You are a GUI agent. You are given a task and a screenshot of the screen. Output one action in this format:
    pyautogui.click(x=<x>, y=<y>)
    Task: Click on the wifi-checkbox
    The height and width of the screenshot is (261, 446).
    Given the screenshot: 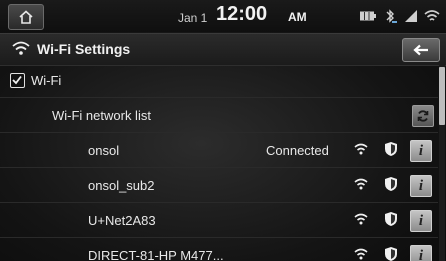 What is the action you would take?
    pyautogui.click(x=17, y=80)
    